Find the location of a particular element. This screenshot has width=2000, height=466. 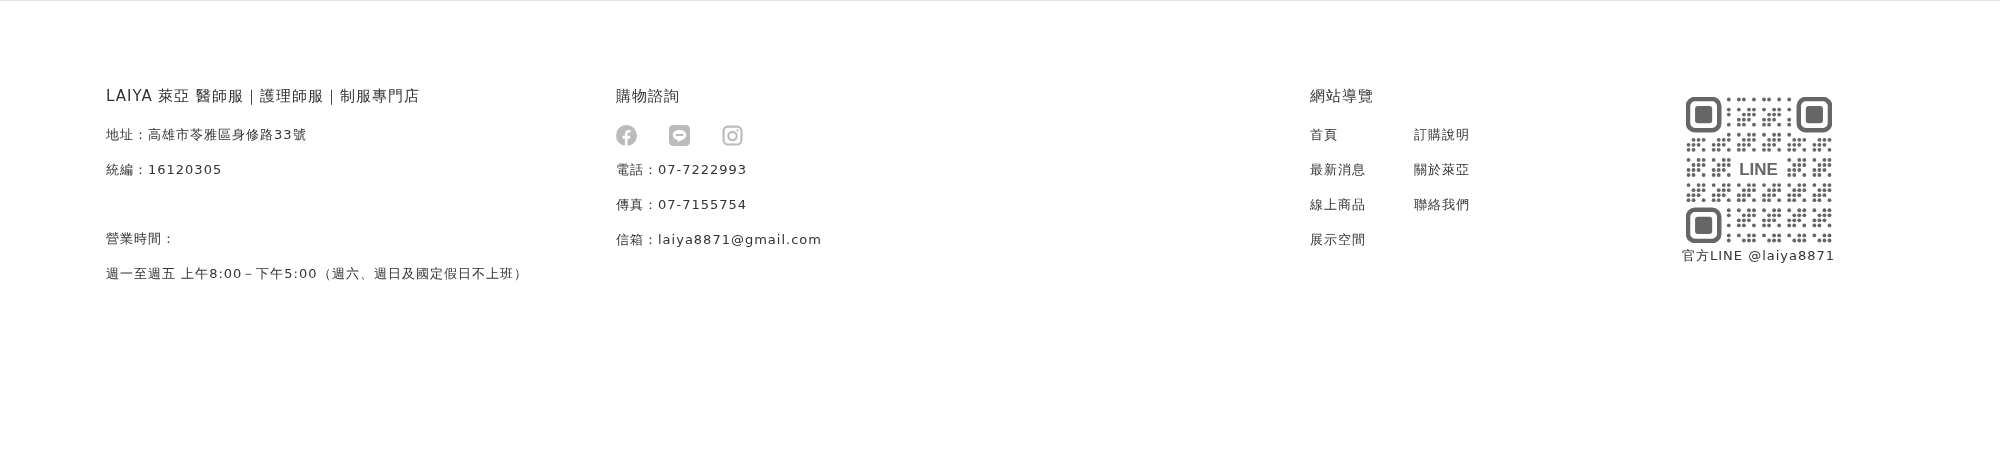

hours-text: 週一至週五 上午8:00－下午5:00（週六、週日及國定假日不上班） is located at coordinates (317, 274).